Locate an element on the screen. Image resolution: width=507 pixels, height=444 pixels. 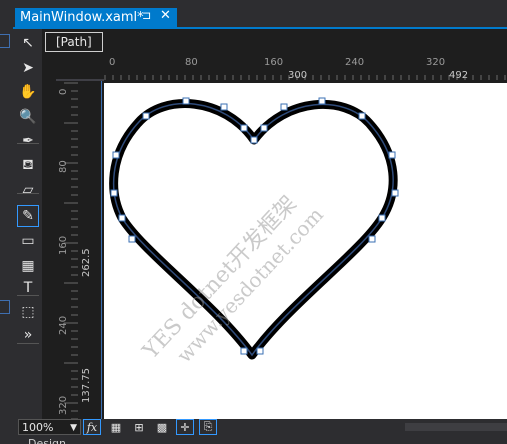
eraser-icon: ▱ is located at coordinates (28, 190).